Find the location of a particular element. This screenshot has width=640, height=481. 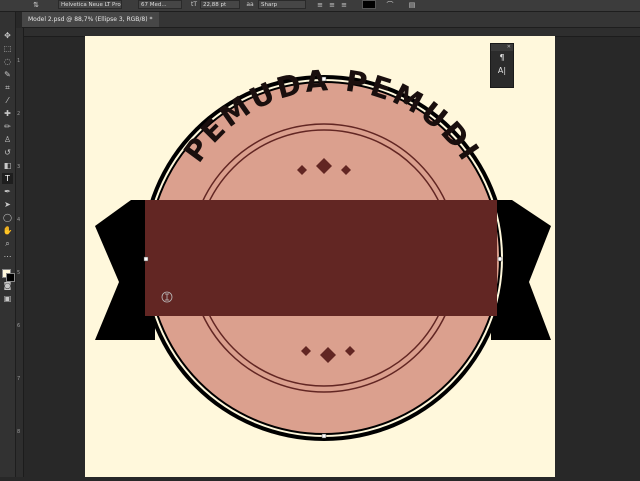

document-tab-bar: Model 2.psd @ 88,7% (Ellipse 3, RGB/8) * is located at coordinates (331, 20).